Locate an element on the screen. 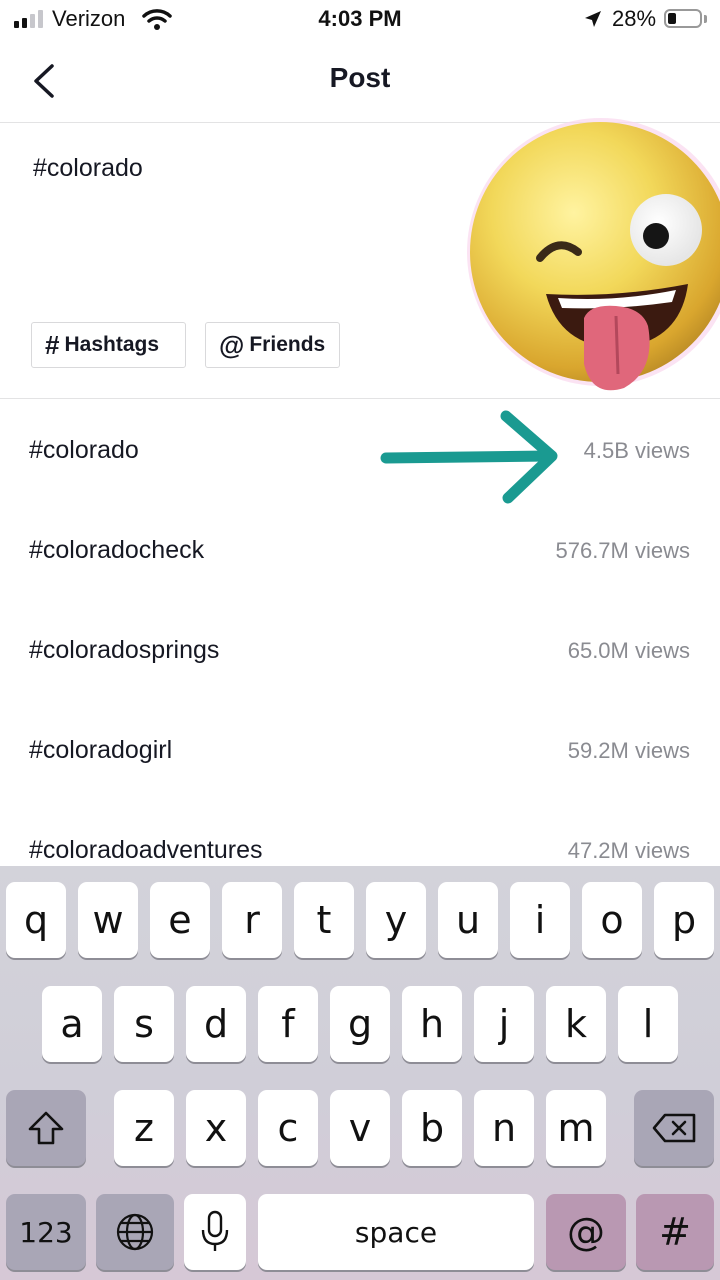 This screenshot has height=1280, width=720. key-z: z is located at coordinates (144, 1128).